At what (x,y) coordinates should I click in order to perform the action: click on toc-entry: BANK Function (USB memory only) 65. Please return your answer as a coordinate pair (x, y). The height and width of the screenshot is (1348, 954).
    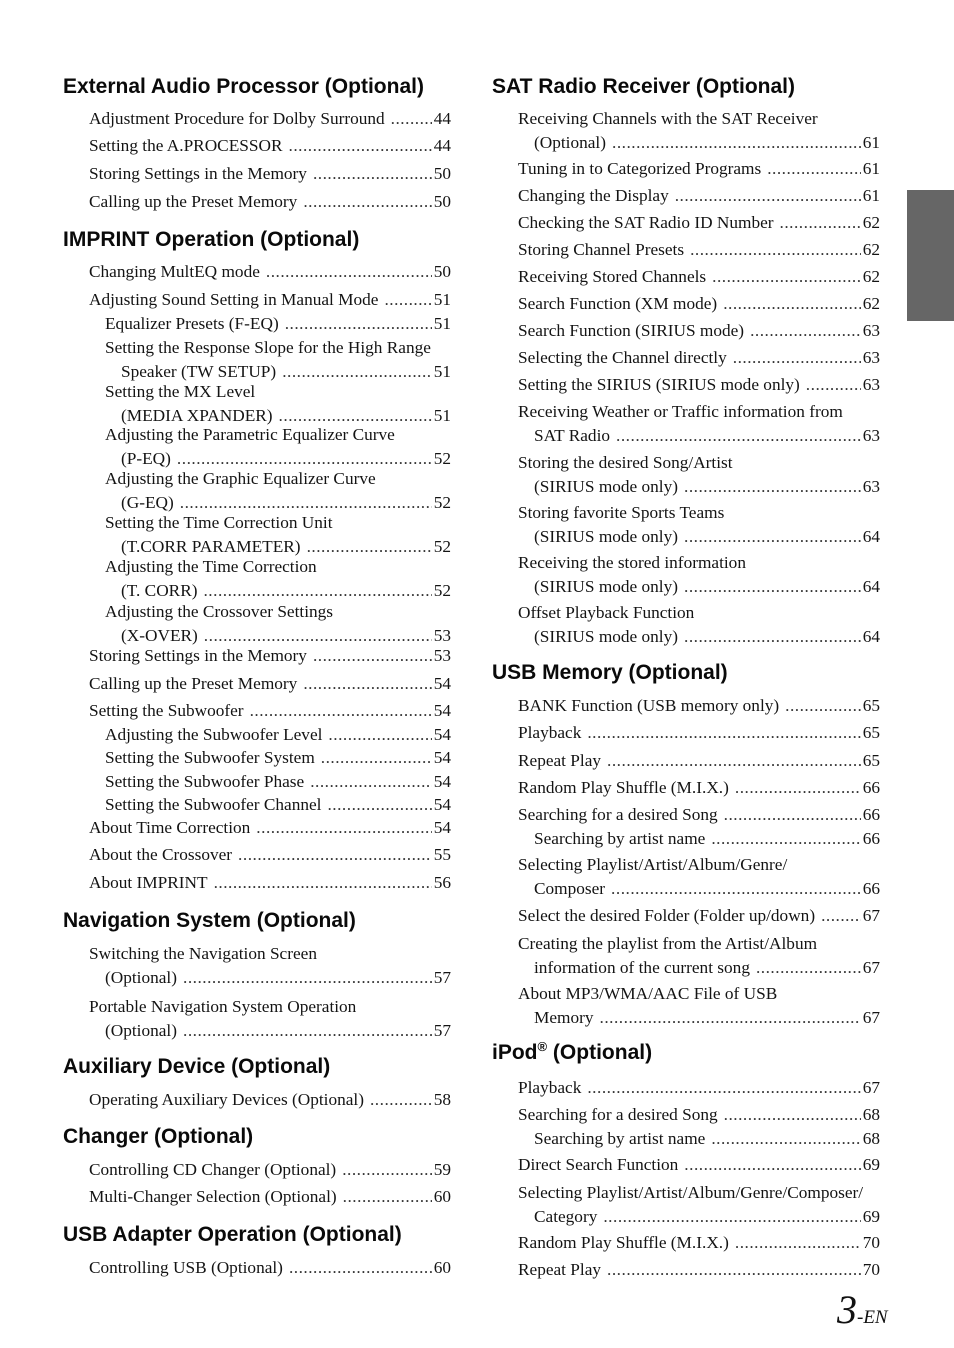
    Looking at the image, I should click on (699, 706).